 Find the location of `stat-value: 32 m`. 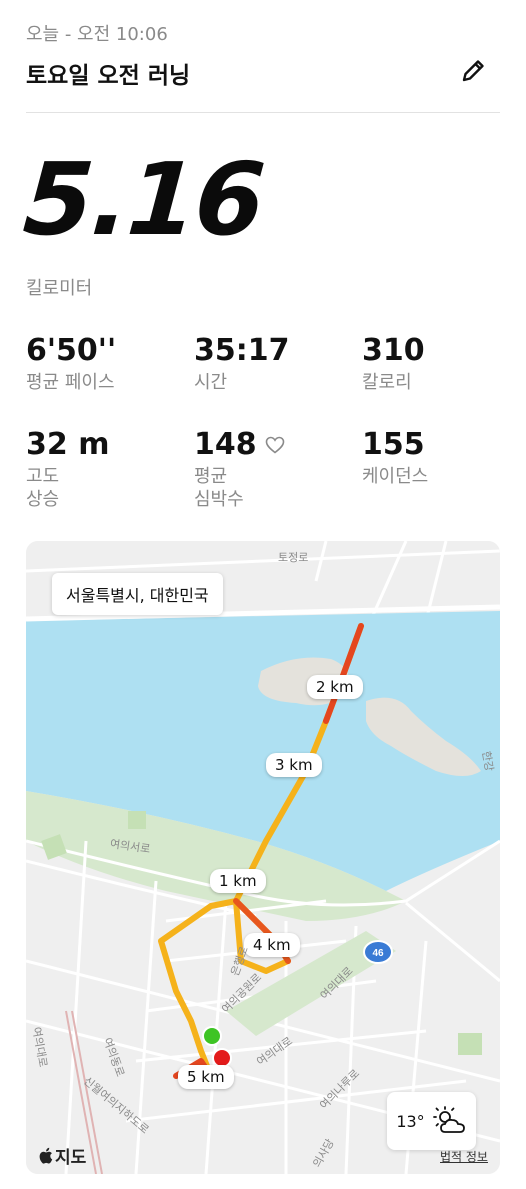

stat-value: 32 m is located at coordinates (68, 444).